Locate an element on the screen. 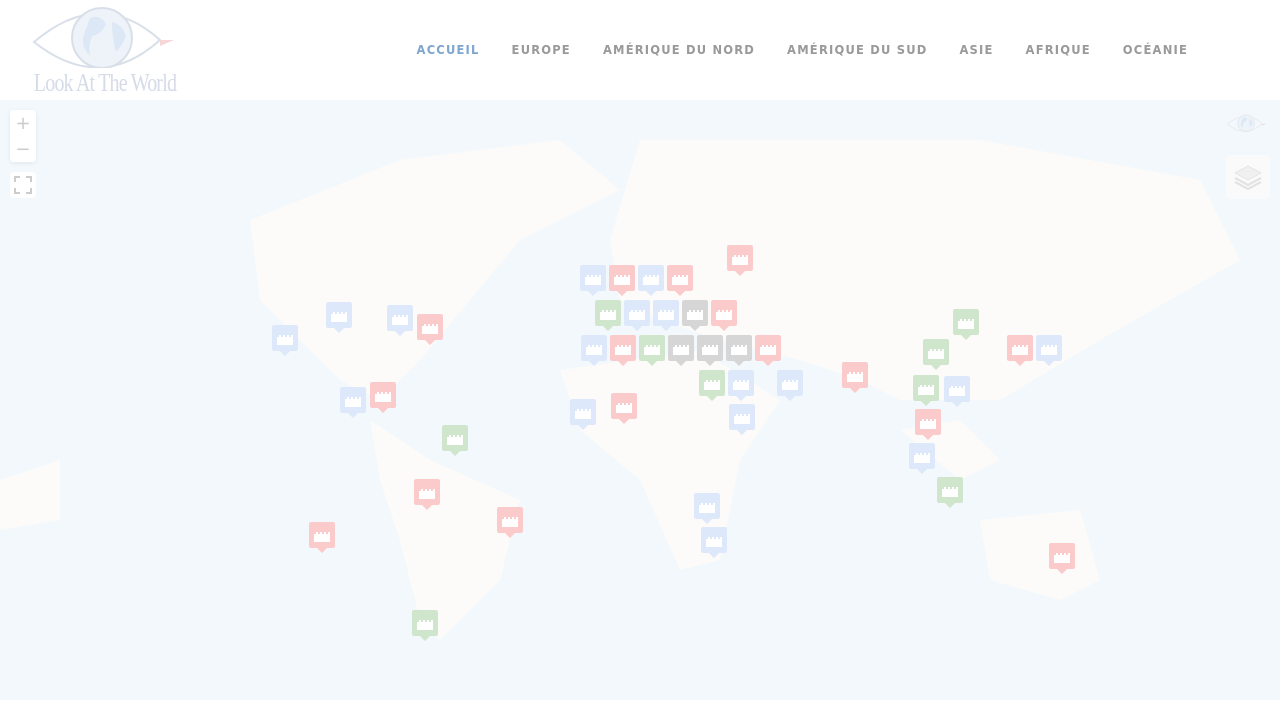  fullscreen-icon is located at coordinates (23, 185).